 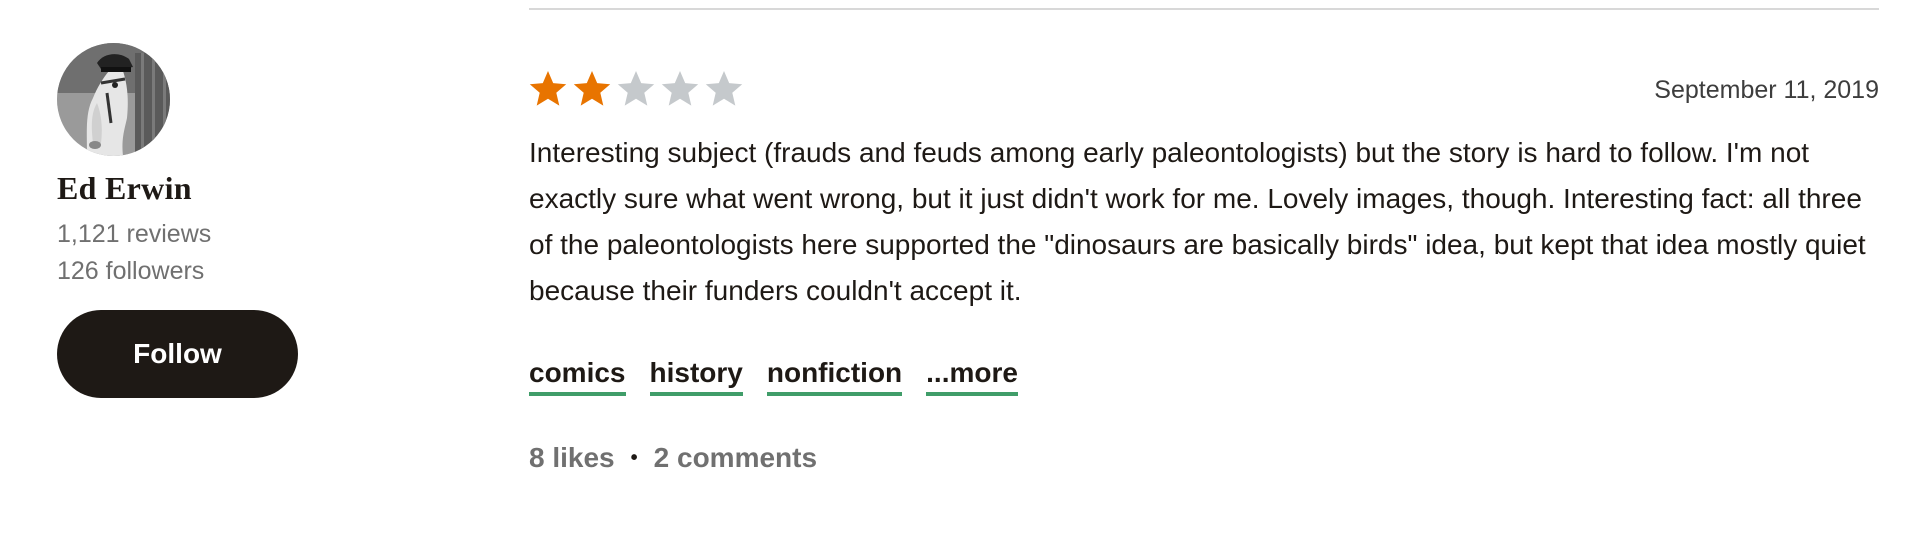 I want to click on reviews-count: 1,121 reviews, so click(x=134, y=234).